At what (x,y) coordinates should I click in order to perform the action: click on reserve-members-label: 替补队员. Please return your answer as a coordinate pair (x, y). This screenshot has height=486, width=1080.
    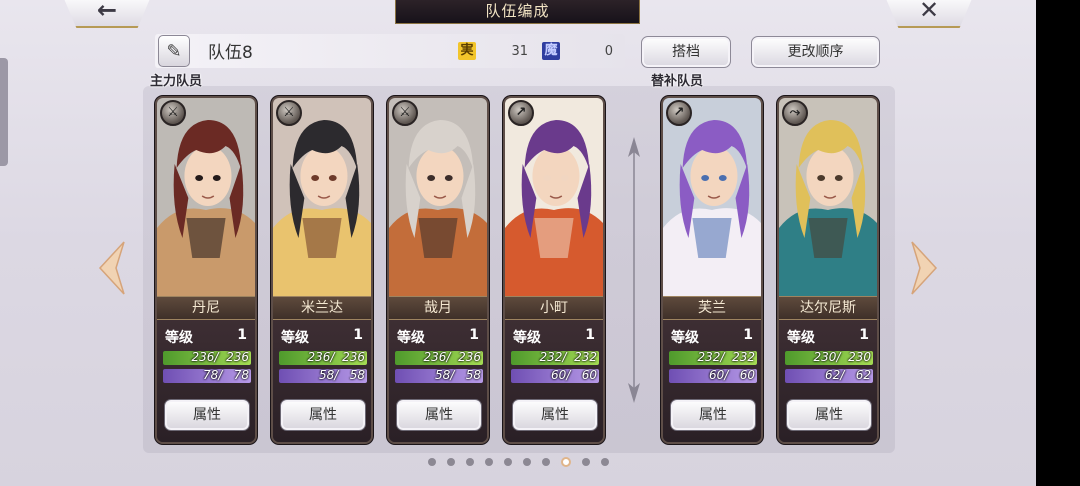
    Looking at the image, I should click on (677, 81).